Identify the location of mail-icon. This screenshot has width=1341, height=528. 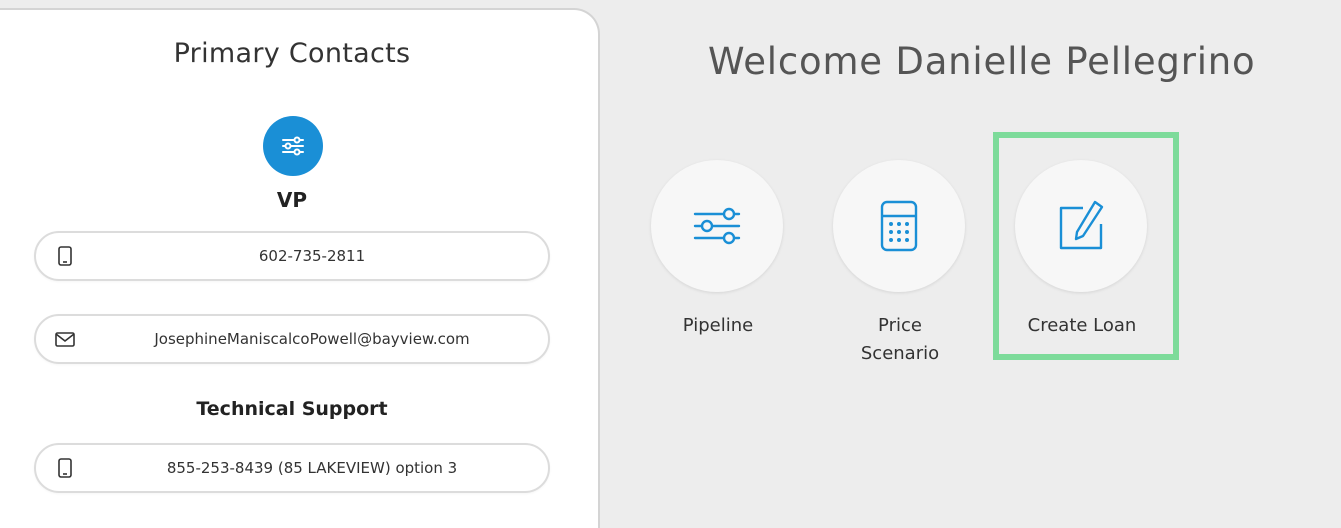
(65, 339).